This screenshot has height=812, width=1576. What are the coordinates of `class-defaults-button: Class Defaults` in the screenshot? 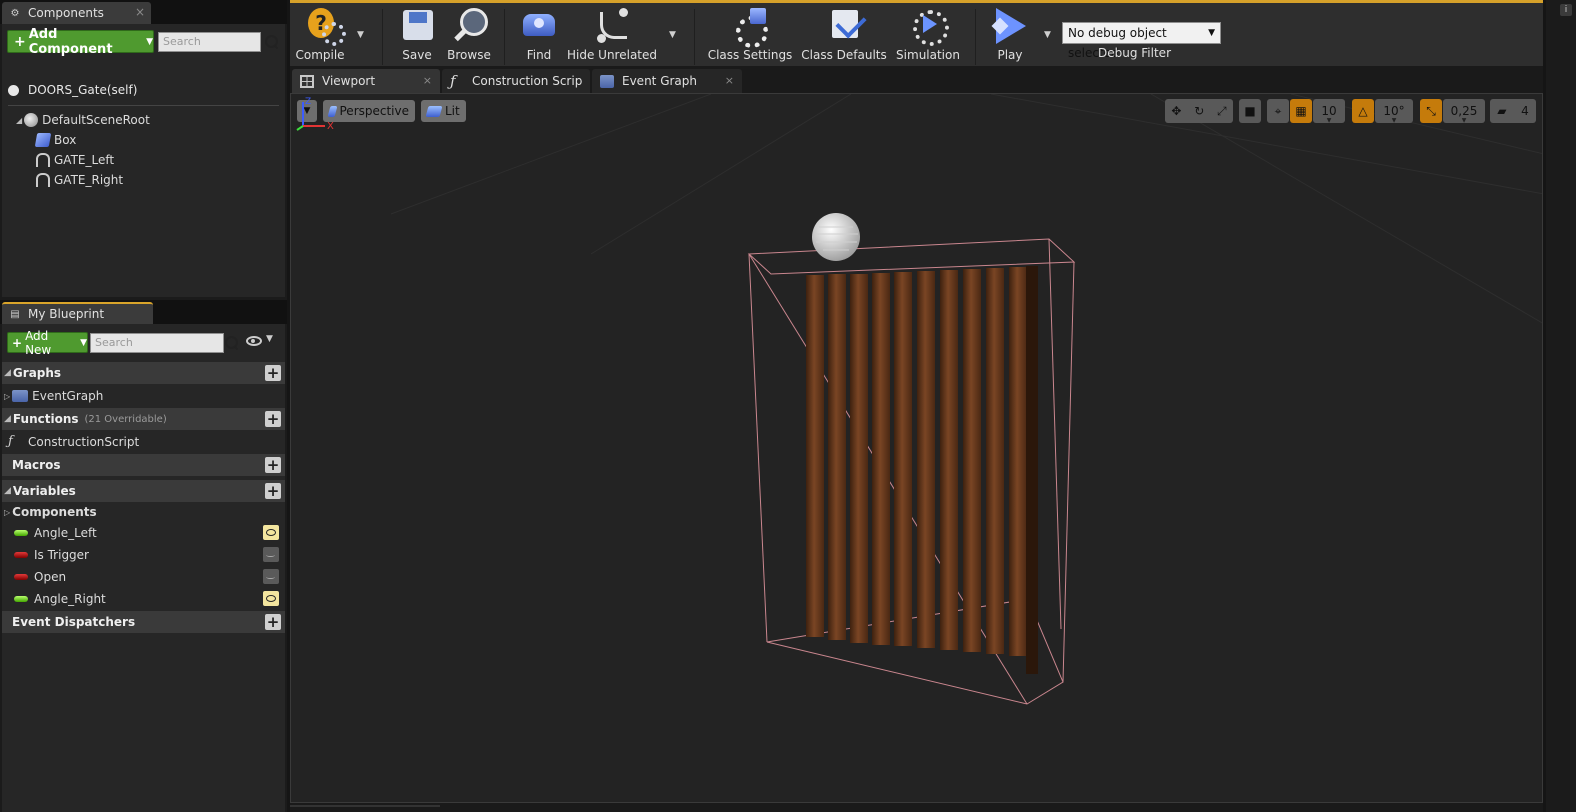 It's located at (844, 36).